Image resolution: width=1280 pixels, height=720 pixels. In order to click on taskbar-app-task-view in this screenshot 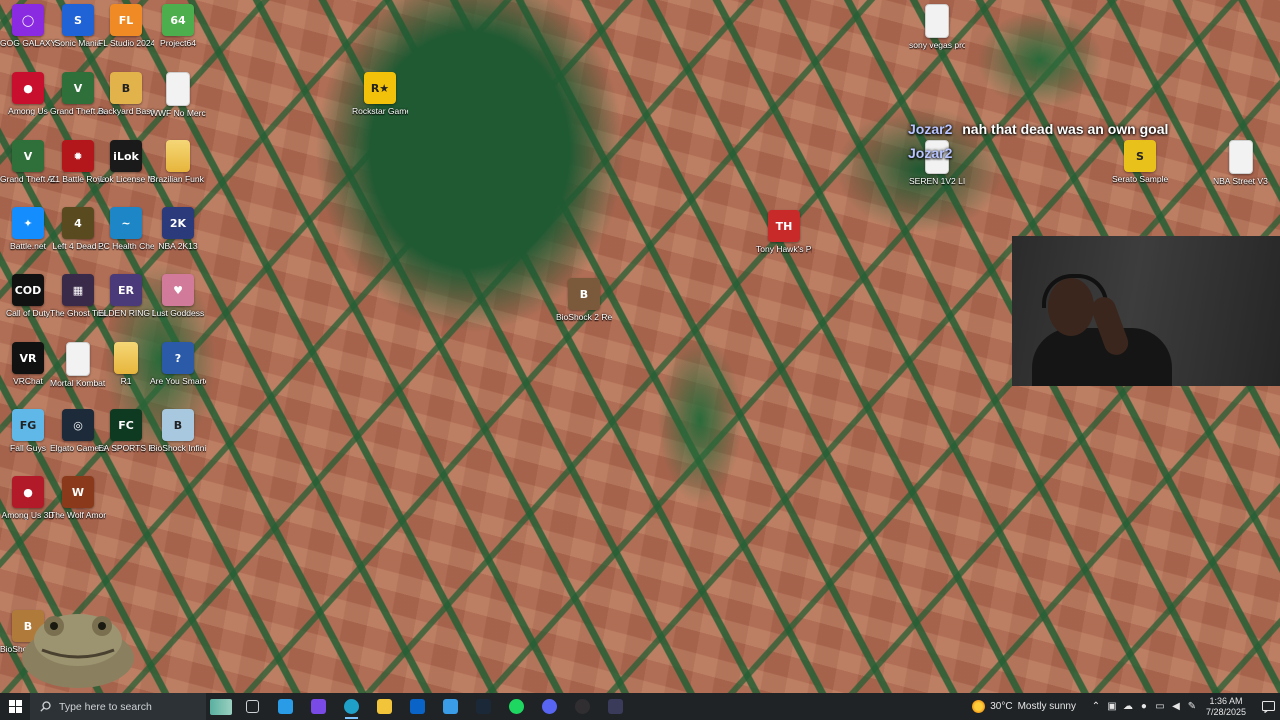, I will do `click(252, 706)`.